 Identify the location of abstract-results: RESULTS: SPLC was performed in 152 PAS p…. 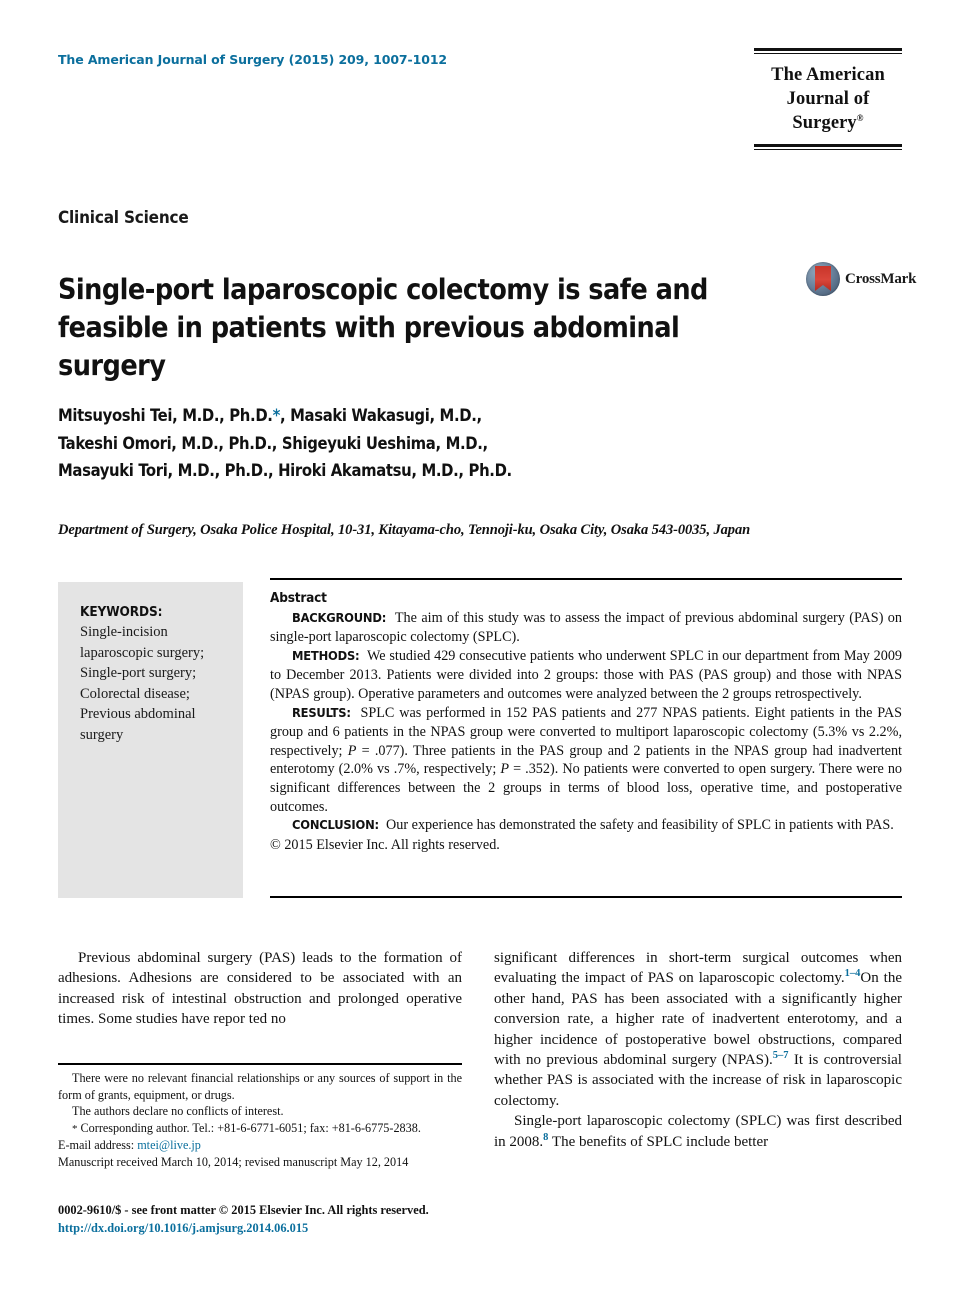
(586, 759).